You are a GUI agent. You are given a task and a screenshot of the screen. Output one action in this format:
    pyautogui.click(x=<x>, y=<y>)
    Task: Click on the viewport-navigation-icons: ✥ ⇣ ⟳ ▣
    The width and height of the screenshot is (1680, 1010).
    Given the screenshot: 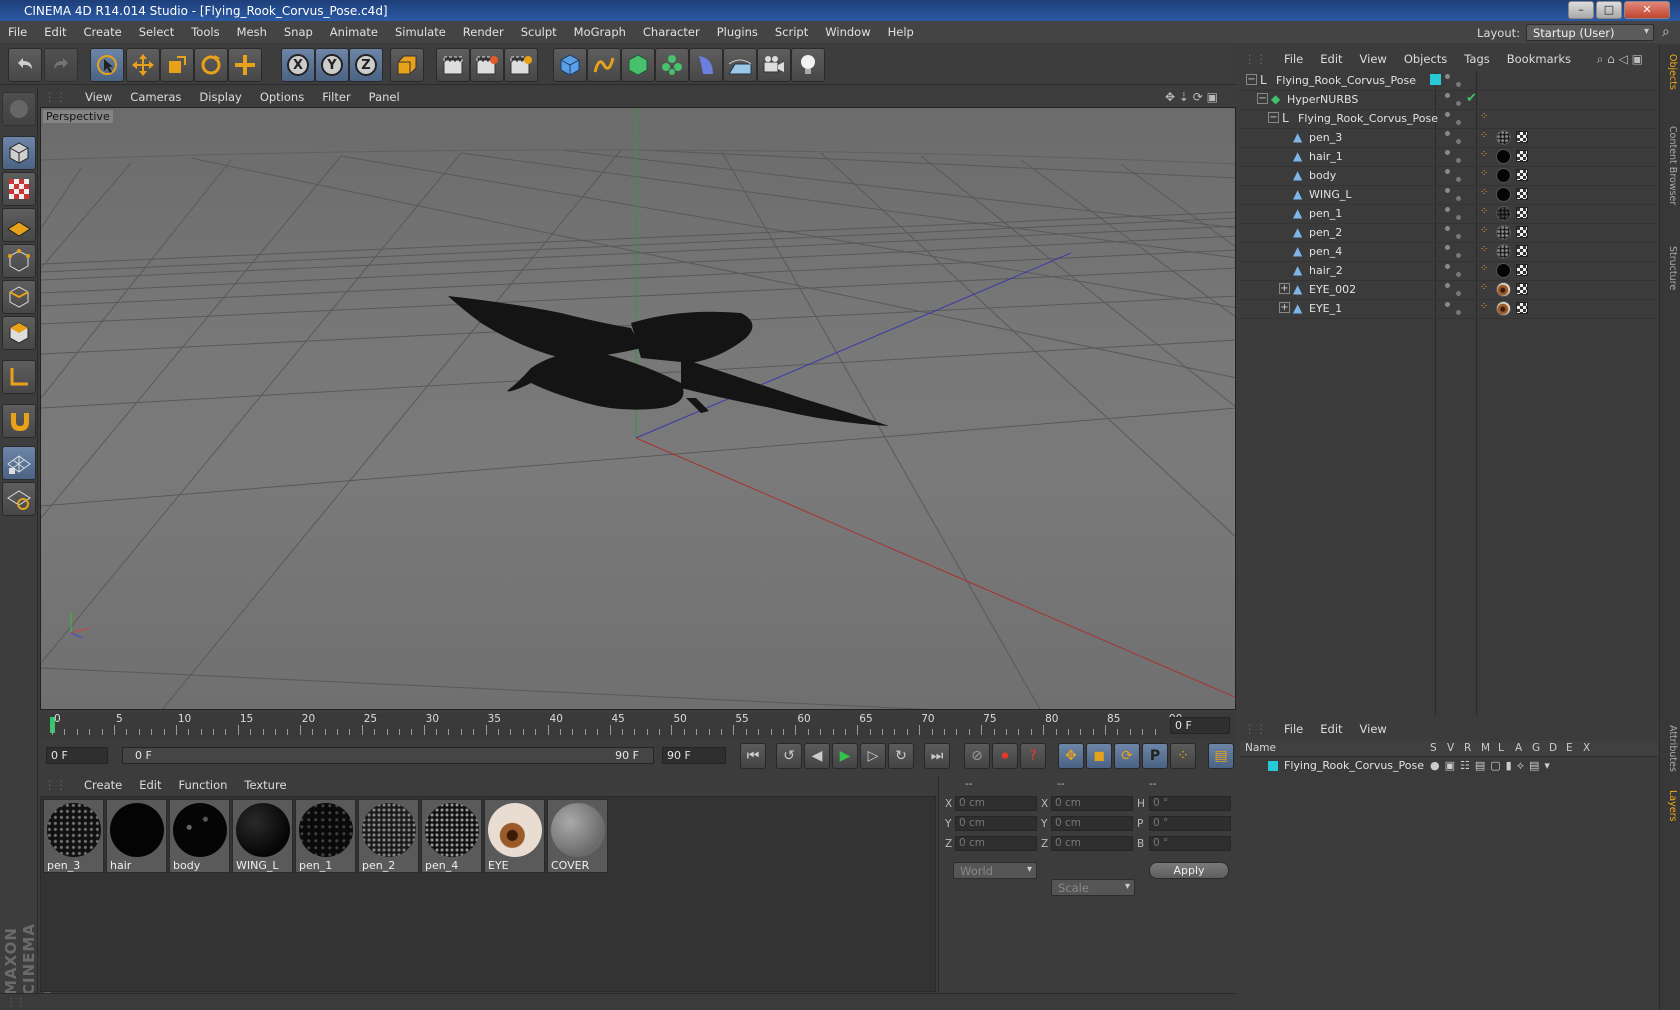 What is the action you would take?
    pyautogui.click(x=1191, y=97)
    